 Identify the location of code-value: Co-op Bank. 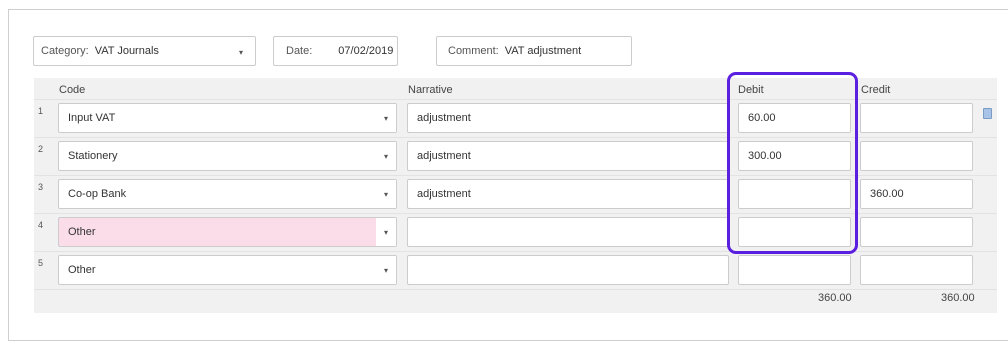
(97, 194).